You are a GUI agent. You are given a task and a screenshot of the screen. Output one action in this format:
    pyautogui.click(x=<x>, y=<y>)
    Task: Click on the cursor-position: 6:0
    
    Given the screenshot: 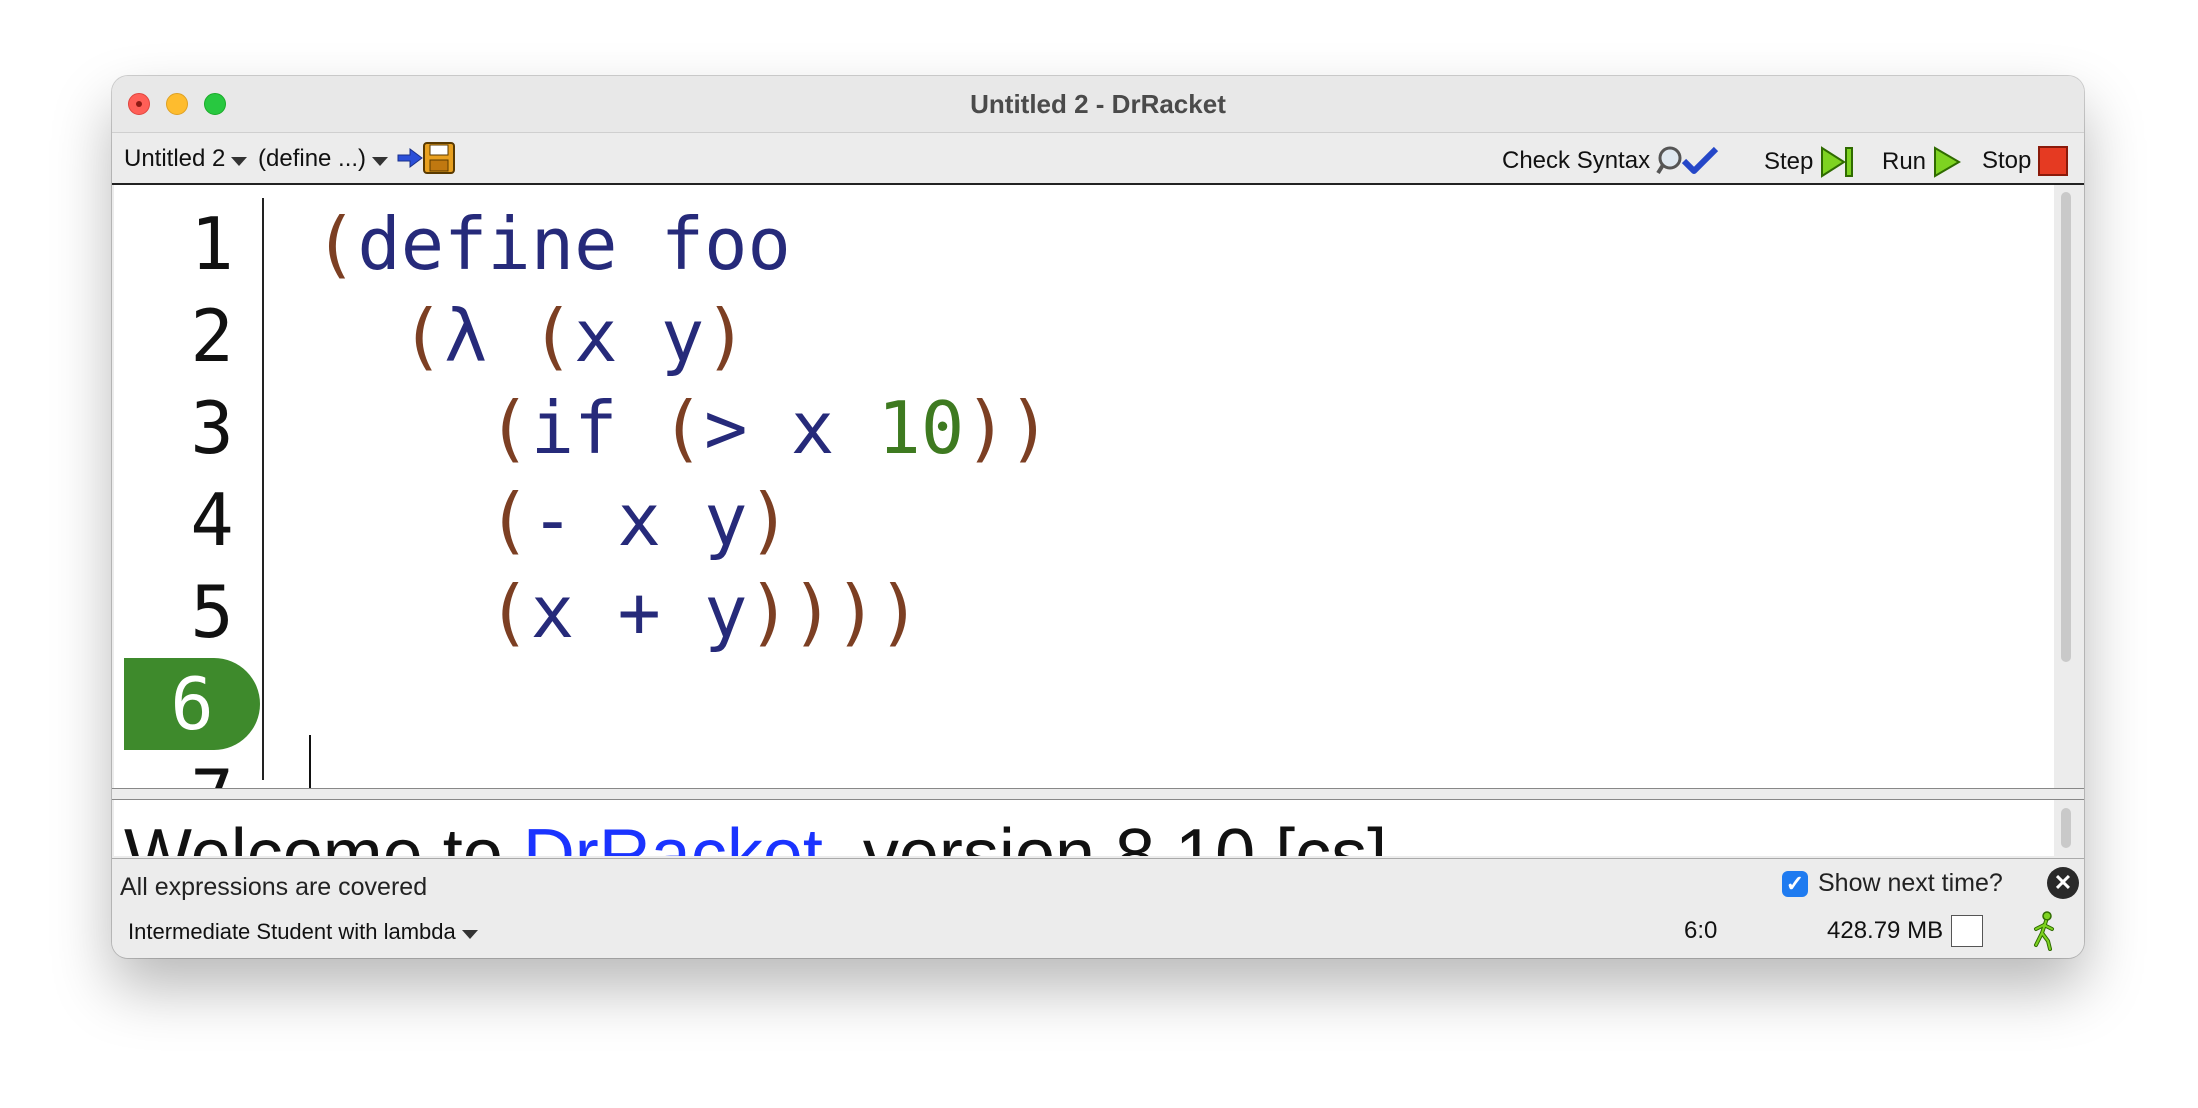 What is the action you would take?
    pyautogui.click(x=1701, y=930)
    